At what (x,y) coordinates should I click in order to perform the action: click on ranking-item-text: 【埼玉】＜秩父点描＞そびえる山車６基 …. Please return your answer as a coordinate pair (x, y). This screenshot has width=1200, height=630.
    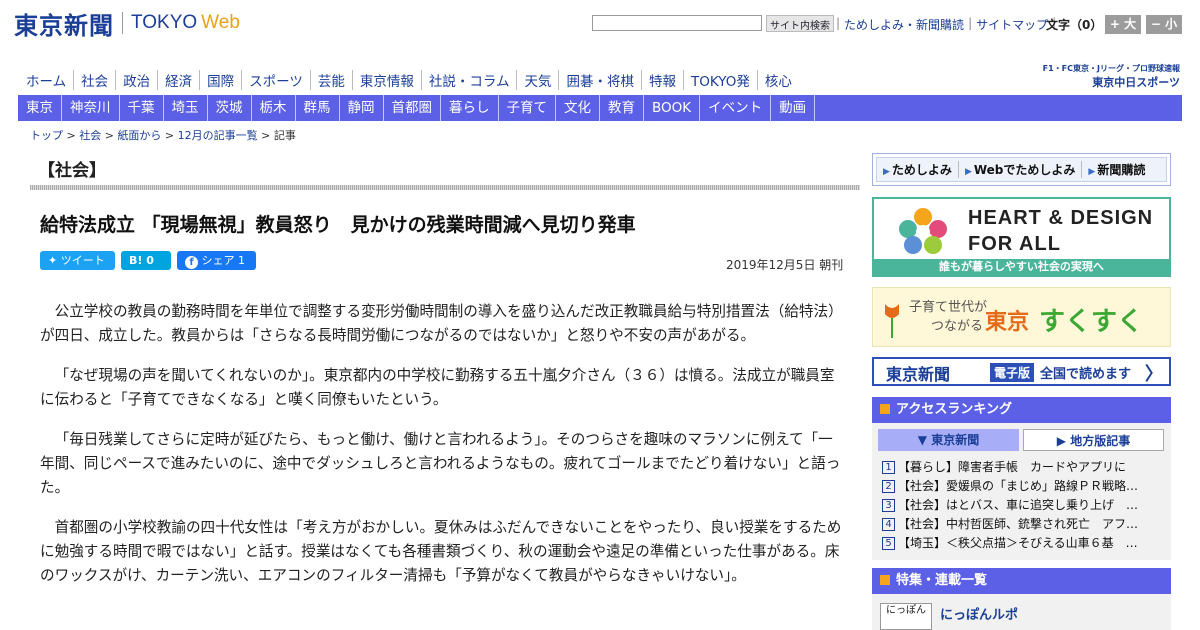
    Looking at the image, I should click on (1018, 543).